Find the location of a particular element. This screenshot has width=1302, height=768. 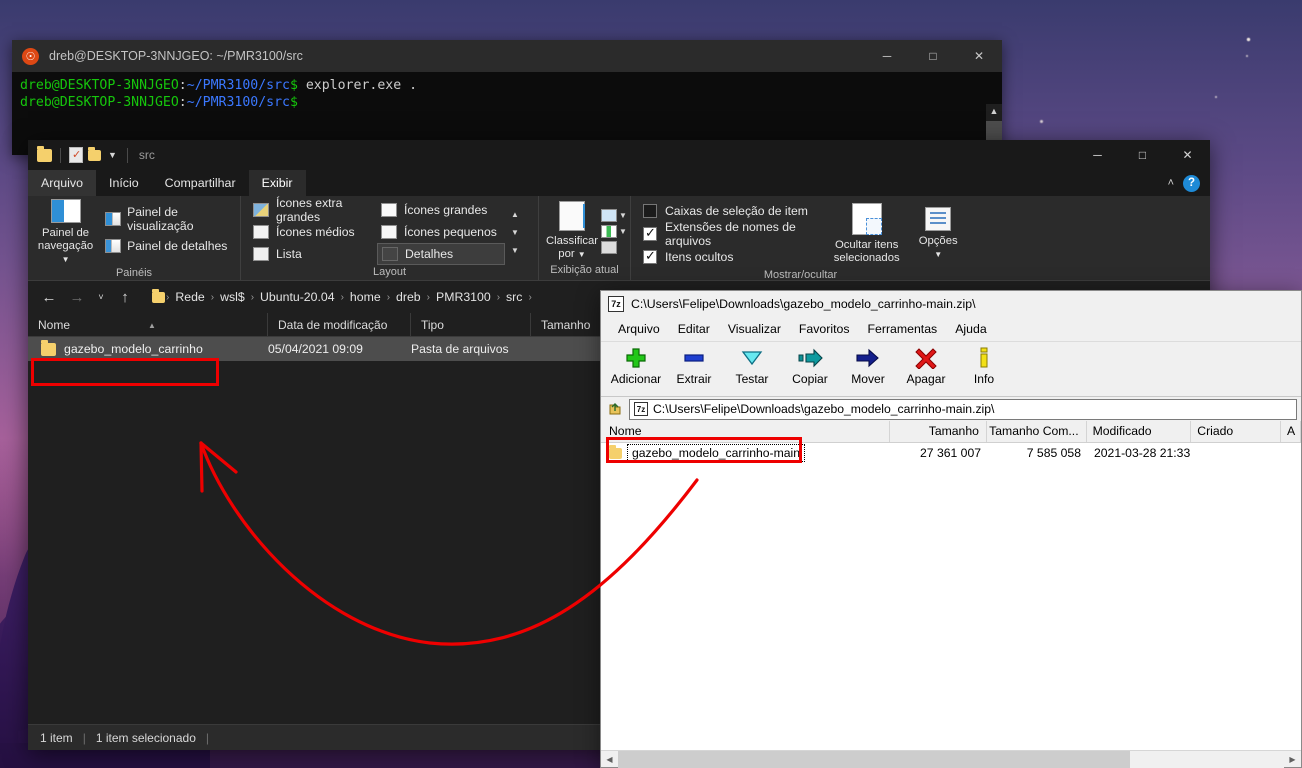

copy-button: Copiar is located at coordinates (810, 364).